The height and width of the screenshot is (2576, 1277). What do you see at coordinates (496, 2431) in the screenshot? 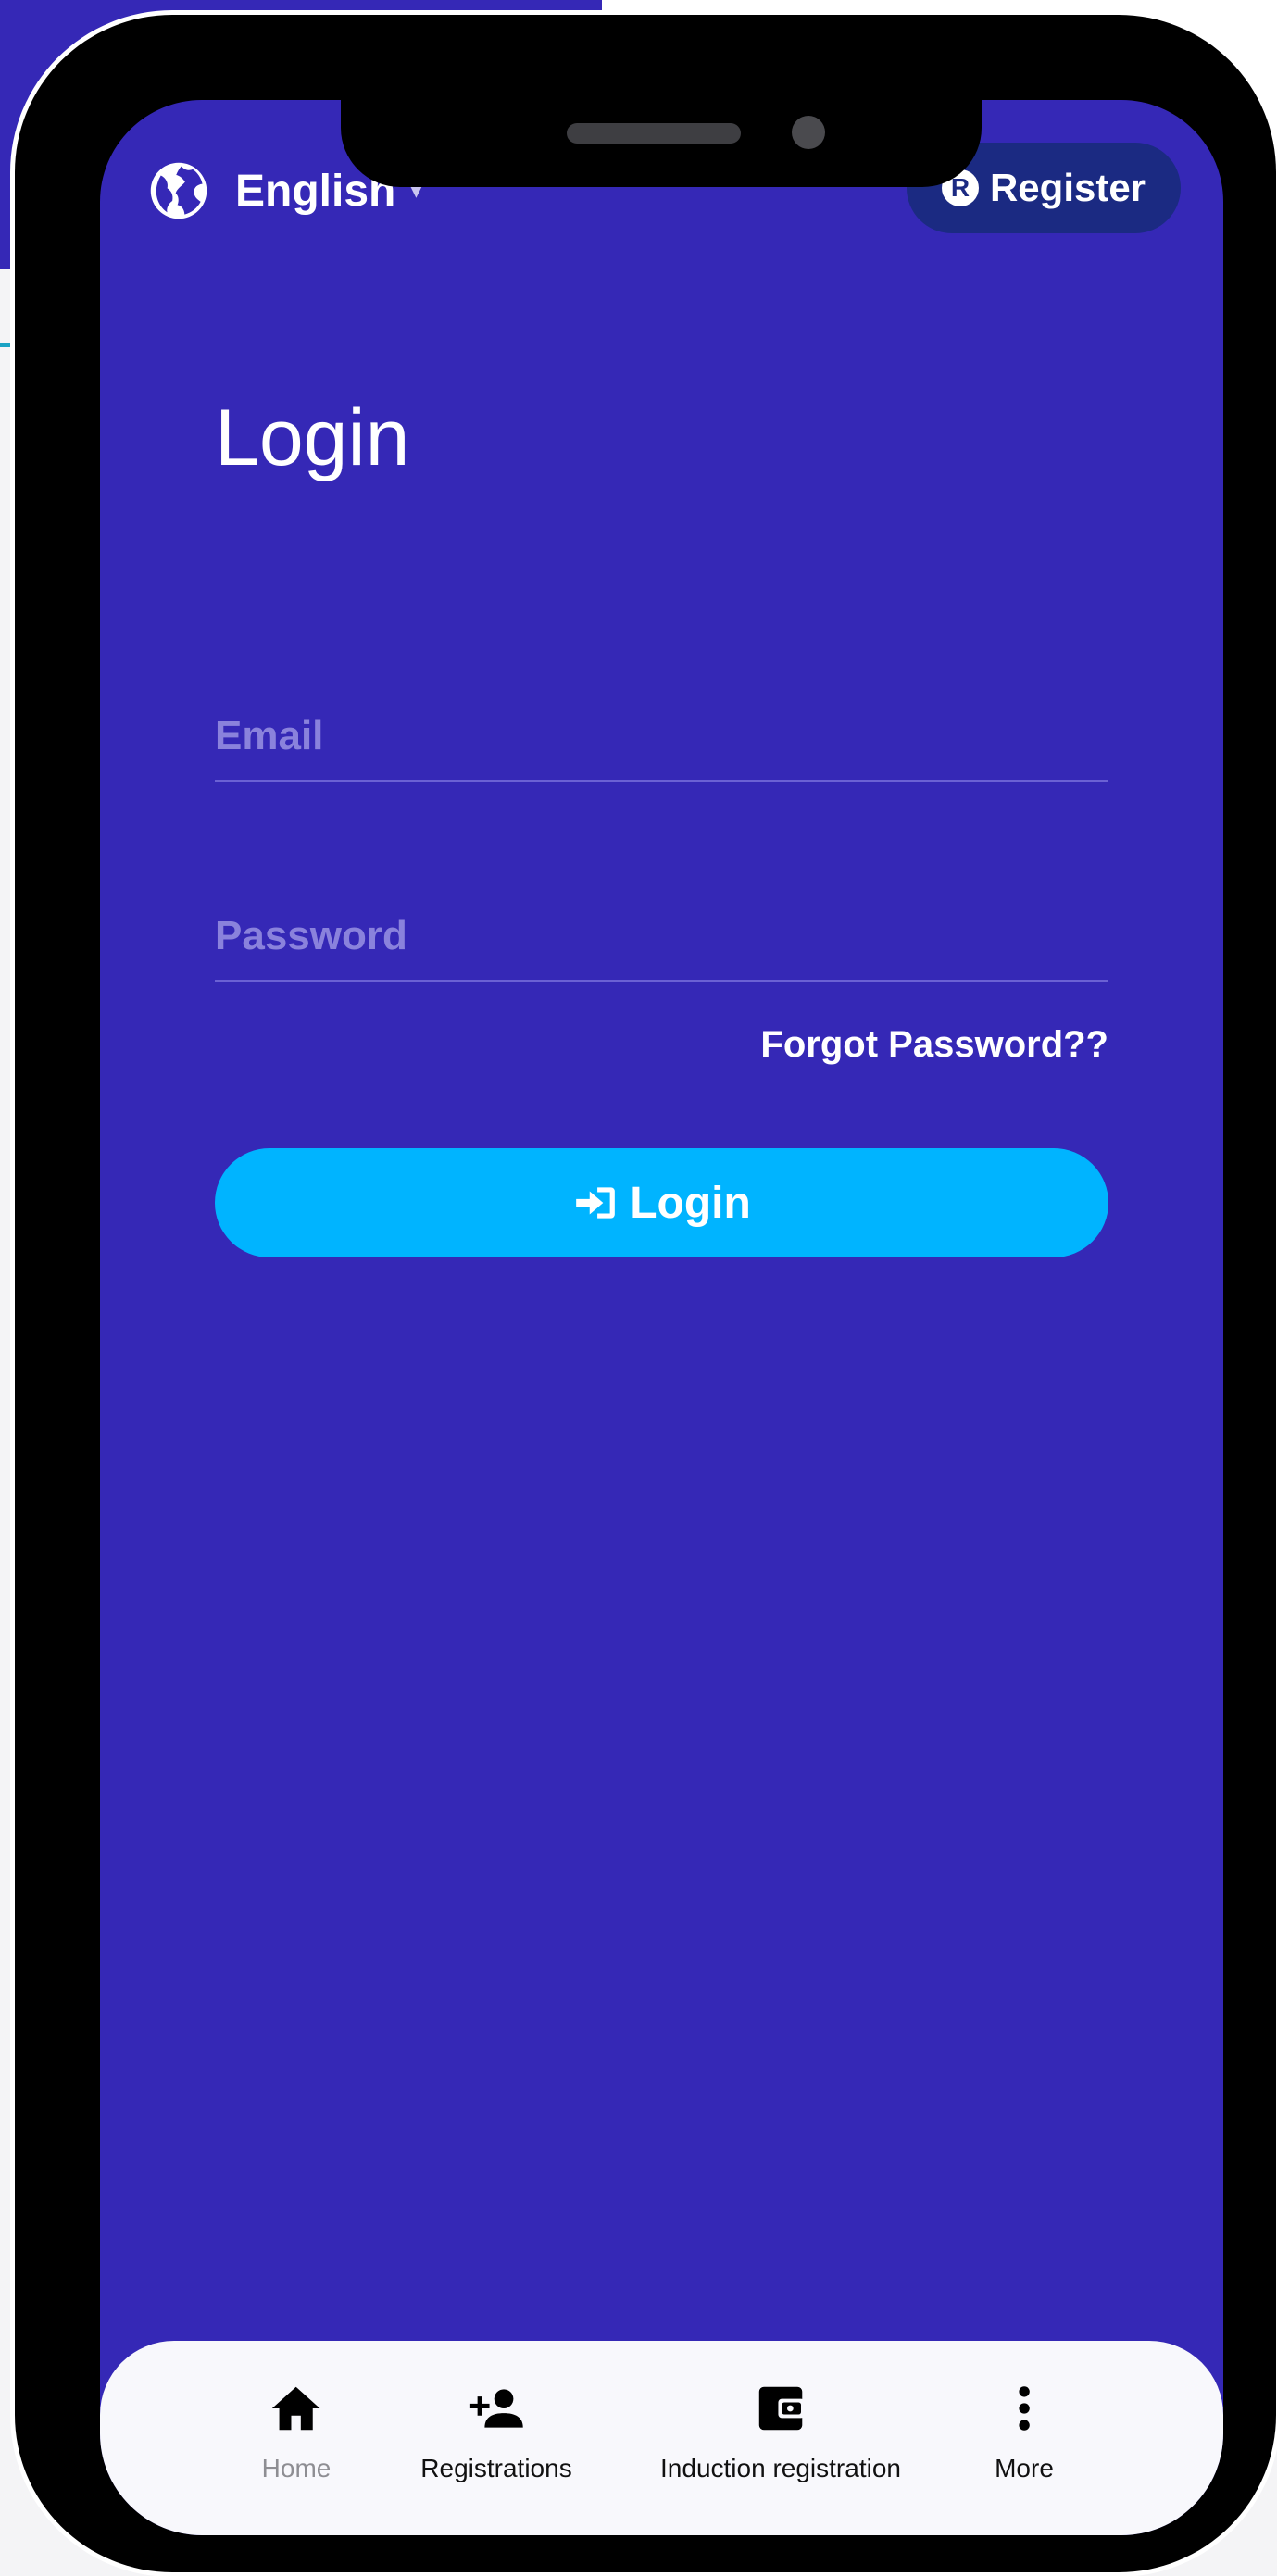
I see `nav-item-registrations: Registrations` at bounding box center [496, 2431].